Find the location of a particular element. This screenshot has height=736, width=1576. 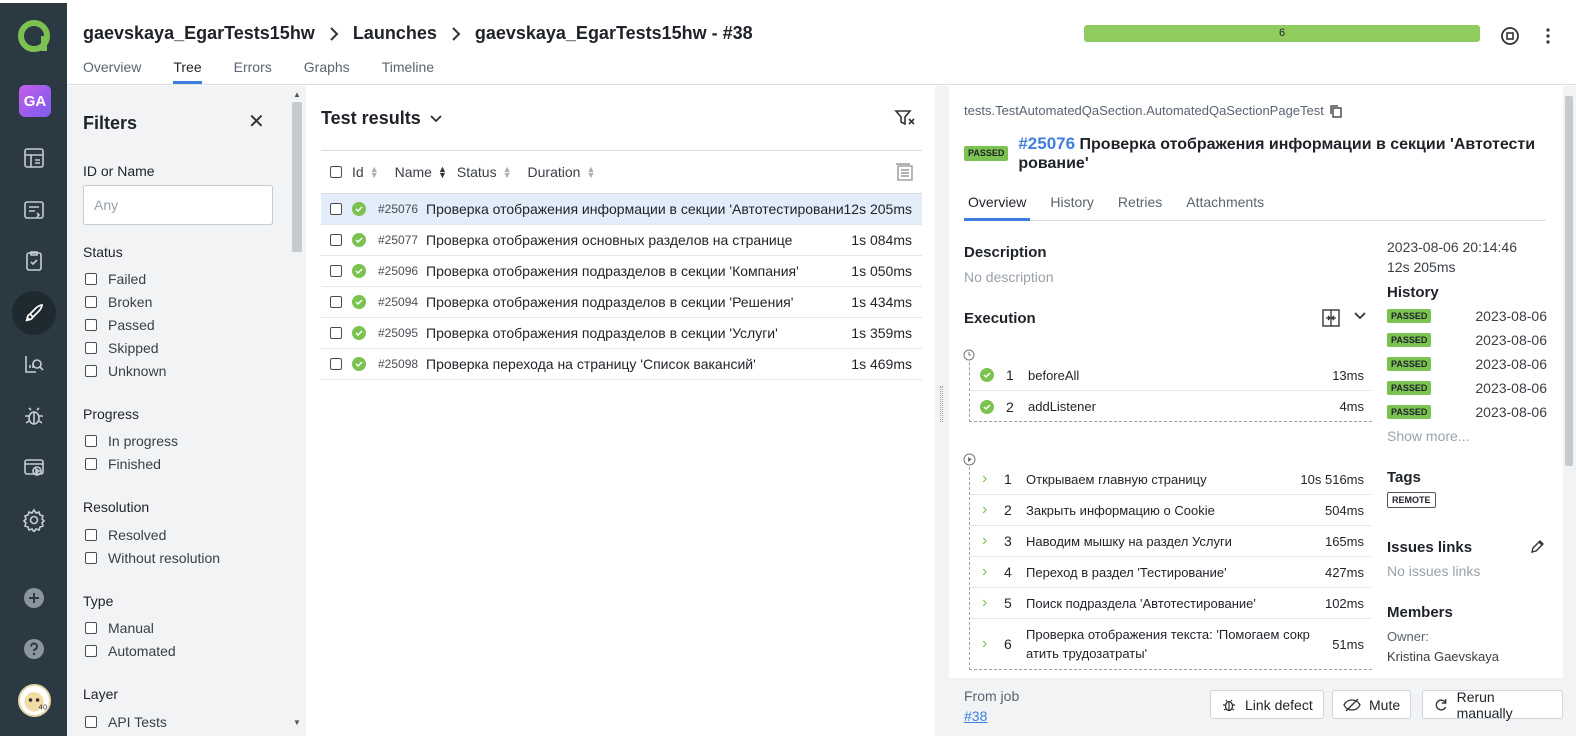

col-id: Id ▲ ▼ is located at coordinates (365, 172).